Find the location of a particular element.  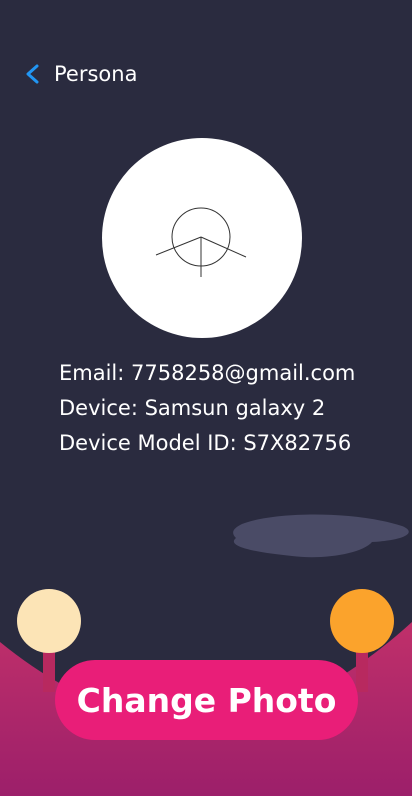

page-title: Persona is located at coordinates (96, 74).